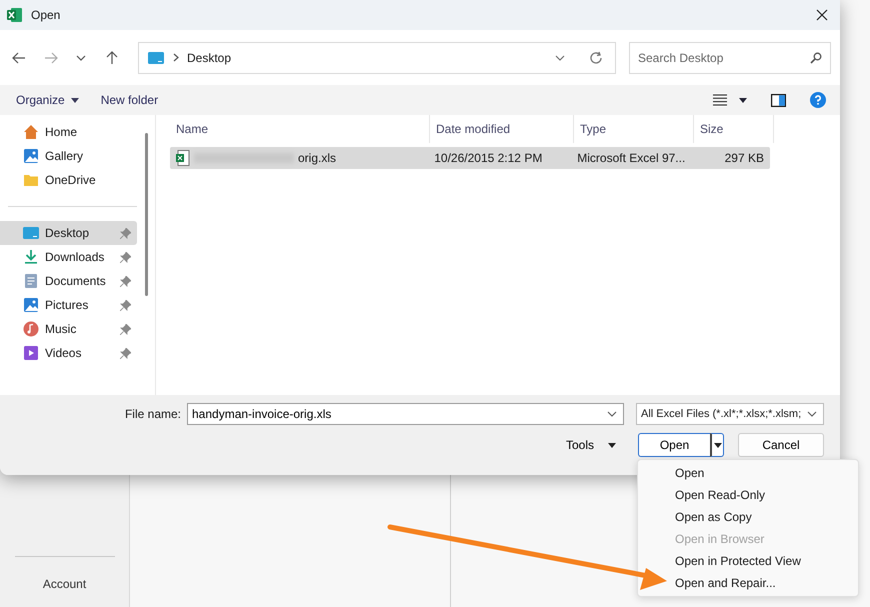 The height and width of the screenshot is (607, 870). Describe the element at coordinates (31, 281) in the screenshot. I see `document-icon` at that location.